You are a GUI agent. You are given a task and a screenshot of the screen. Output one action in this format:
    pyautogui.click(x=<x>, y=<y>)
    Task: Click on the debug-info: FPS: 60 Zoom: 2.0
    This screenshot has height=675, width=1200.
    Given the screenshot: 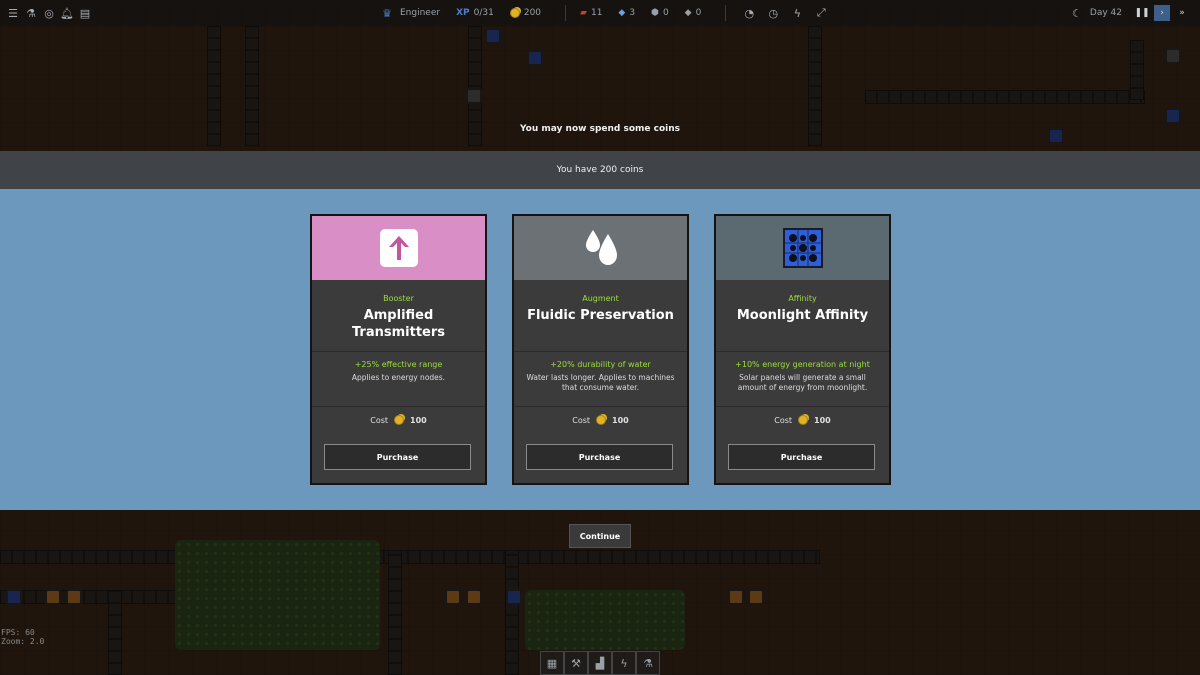 What is the action you would take?
    pyautogui.click(x=22, y=637)
    